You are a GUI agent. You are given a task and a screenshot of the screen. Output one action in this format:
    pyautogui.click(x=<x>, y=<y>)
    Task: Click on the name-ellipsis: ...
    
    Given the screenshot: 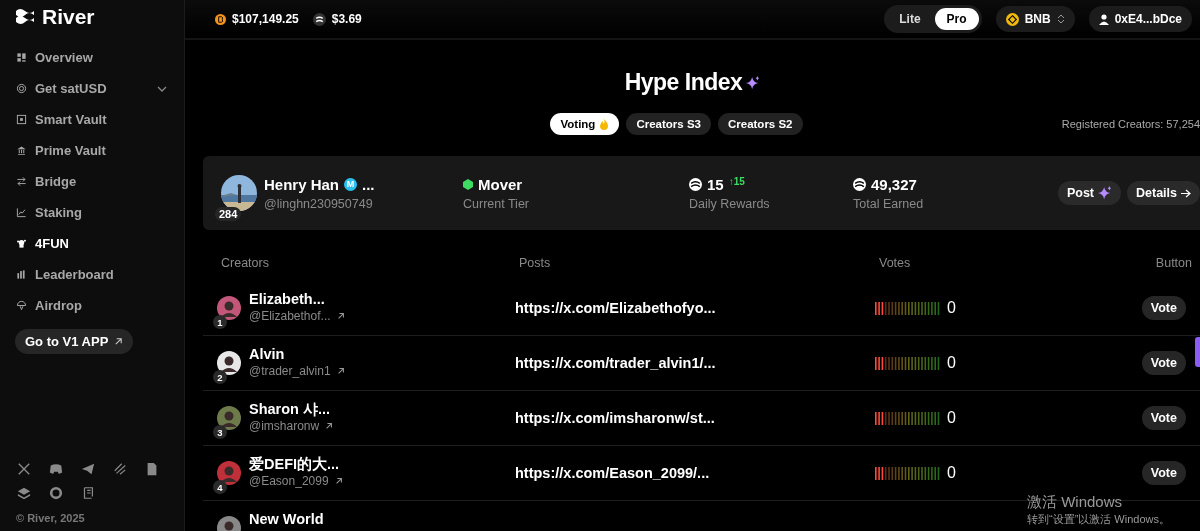 What is the action you would take?
    pyautogui.click(x=368, y=184)
    